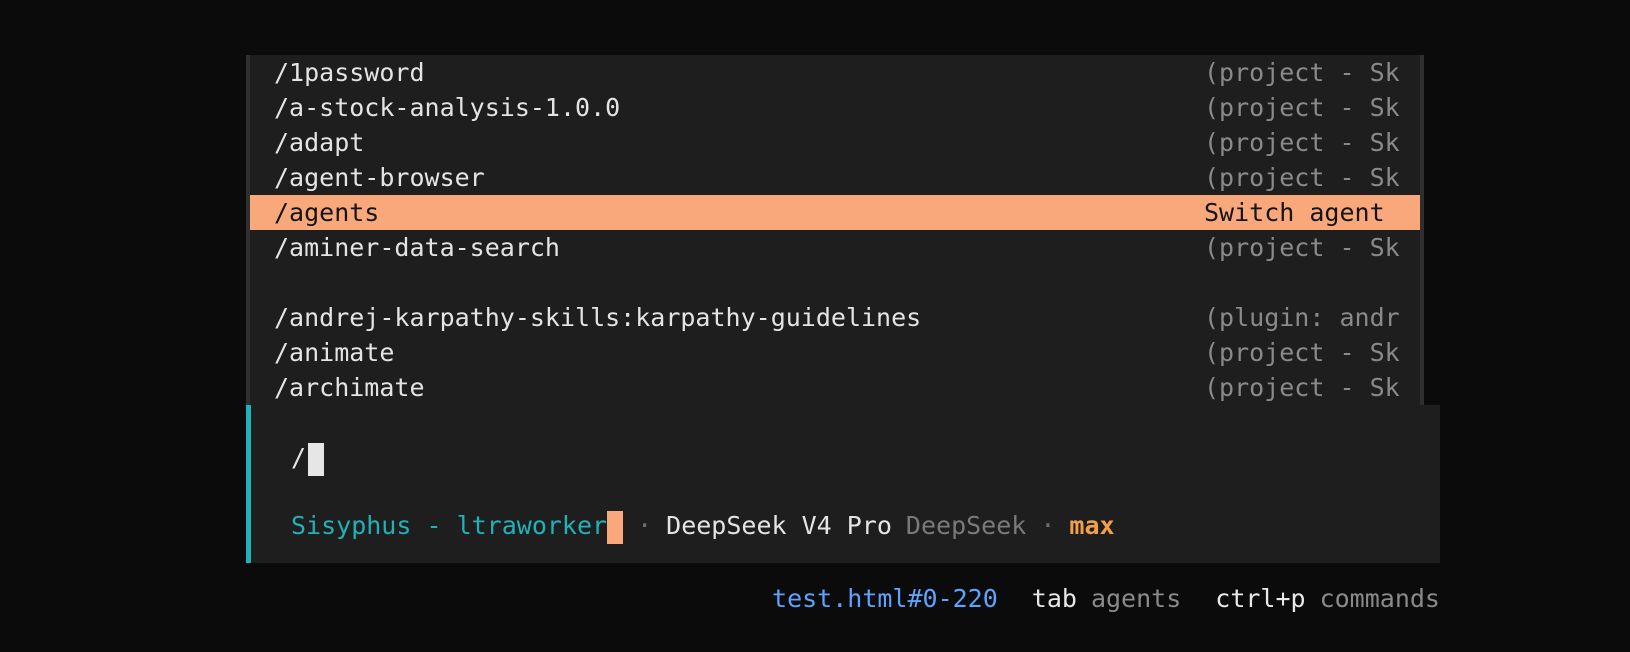 Image resolution: width=1630 pixels, height=652 pixels. What do you see at coordinates (835, 142) in the screenshot?
I see `command-item: /adapt (project - Sk` at bounding box center [835, 142].